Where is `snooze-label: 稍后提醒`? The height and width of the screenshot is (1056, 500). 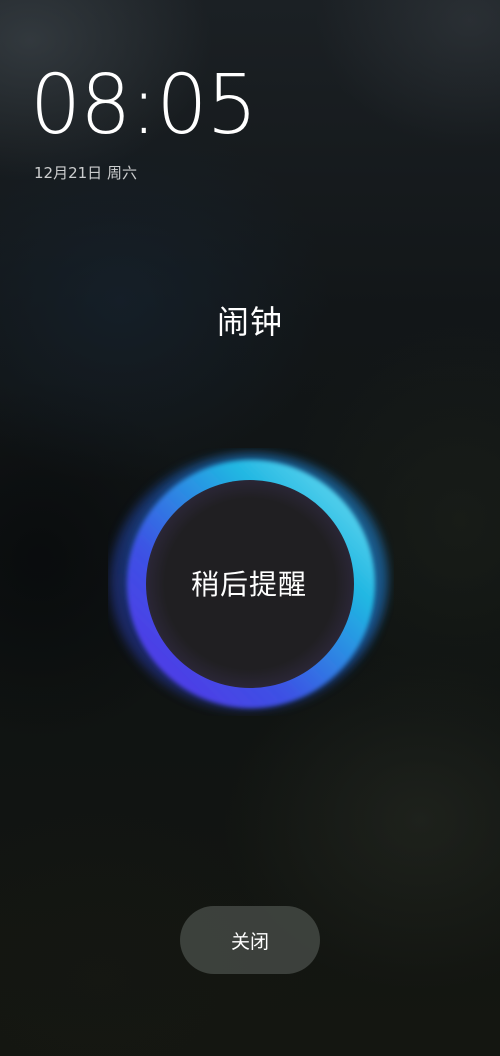
snooze-label: 稍后提醒 is located at coordinates (248, 584).